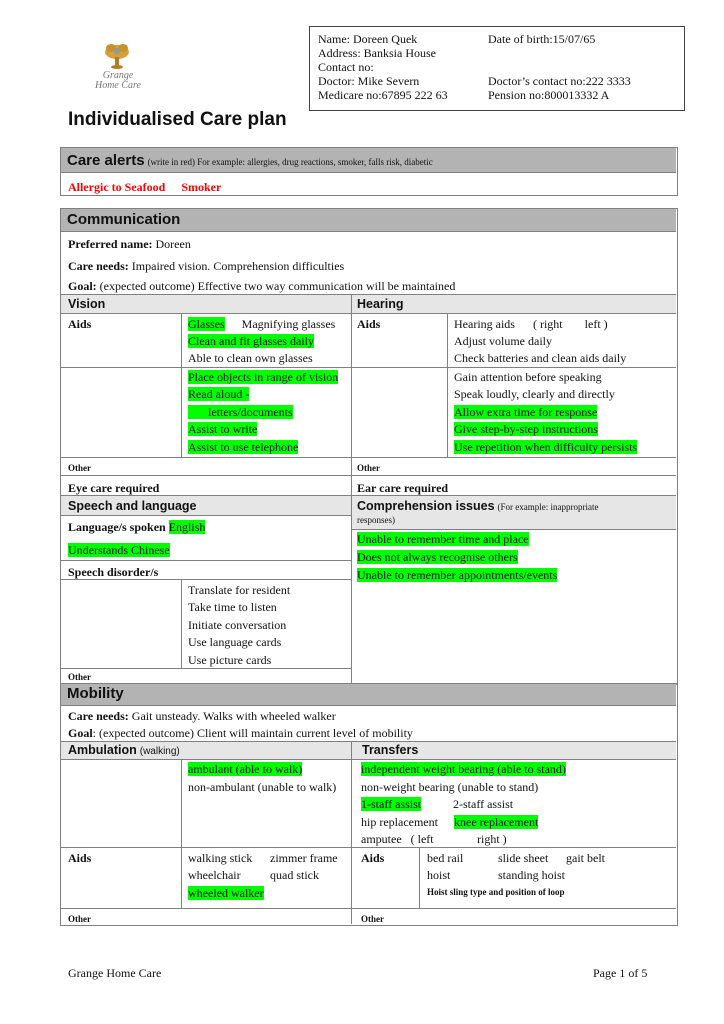 This screenshot has width=724, height=1024. I want to click on vision-heading: Vision, so click(87, 304).